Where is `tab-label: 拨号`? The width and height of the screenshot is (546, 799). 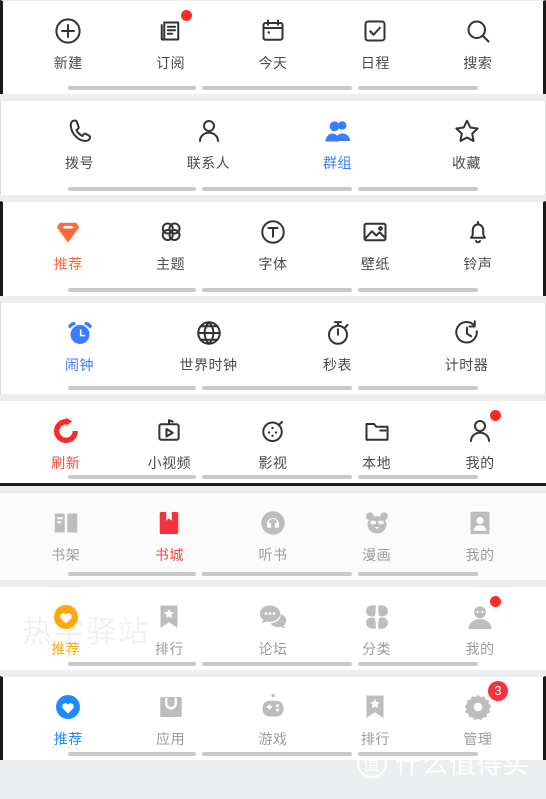 tab-label: 拨号 is located at coordinates (79, 163).